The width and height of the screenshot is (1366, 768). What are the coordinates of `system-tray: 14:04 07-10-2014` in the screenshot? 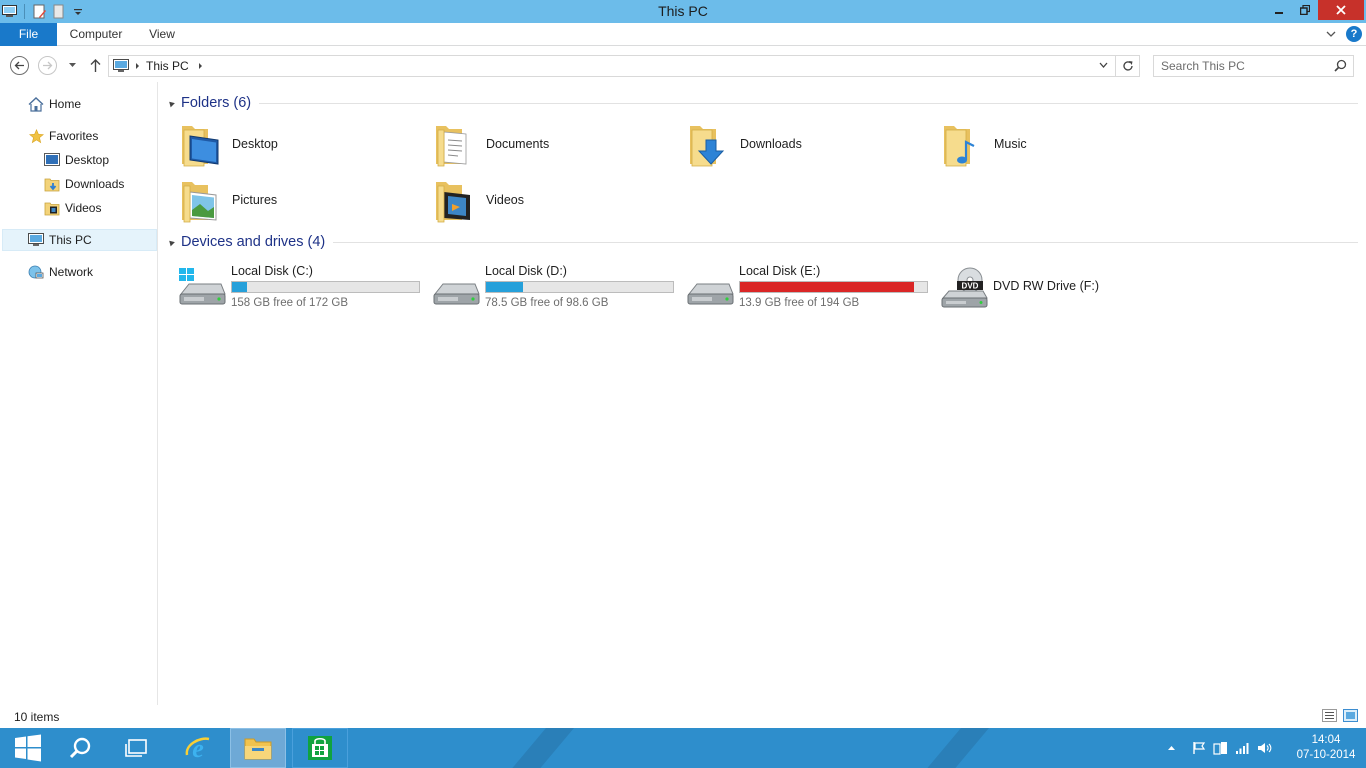 It's located at (1263, 748).